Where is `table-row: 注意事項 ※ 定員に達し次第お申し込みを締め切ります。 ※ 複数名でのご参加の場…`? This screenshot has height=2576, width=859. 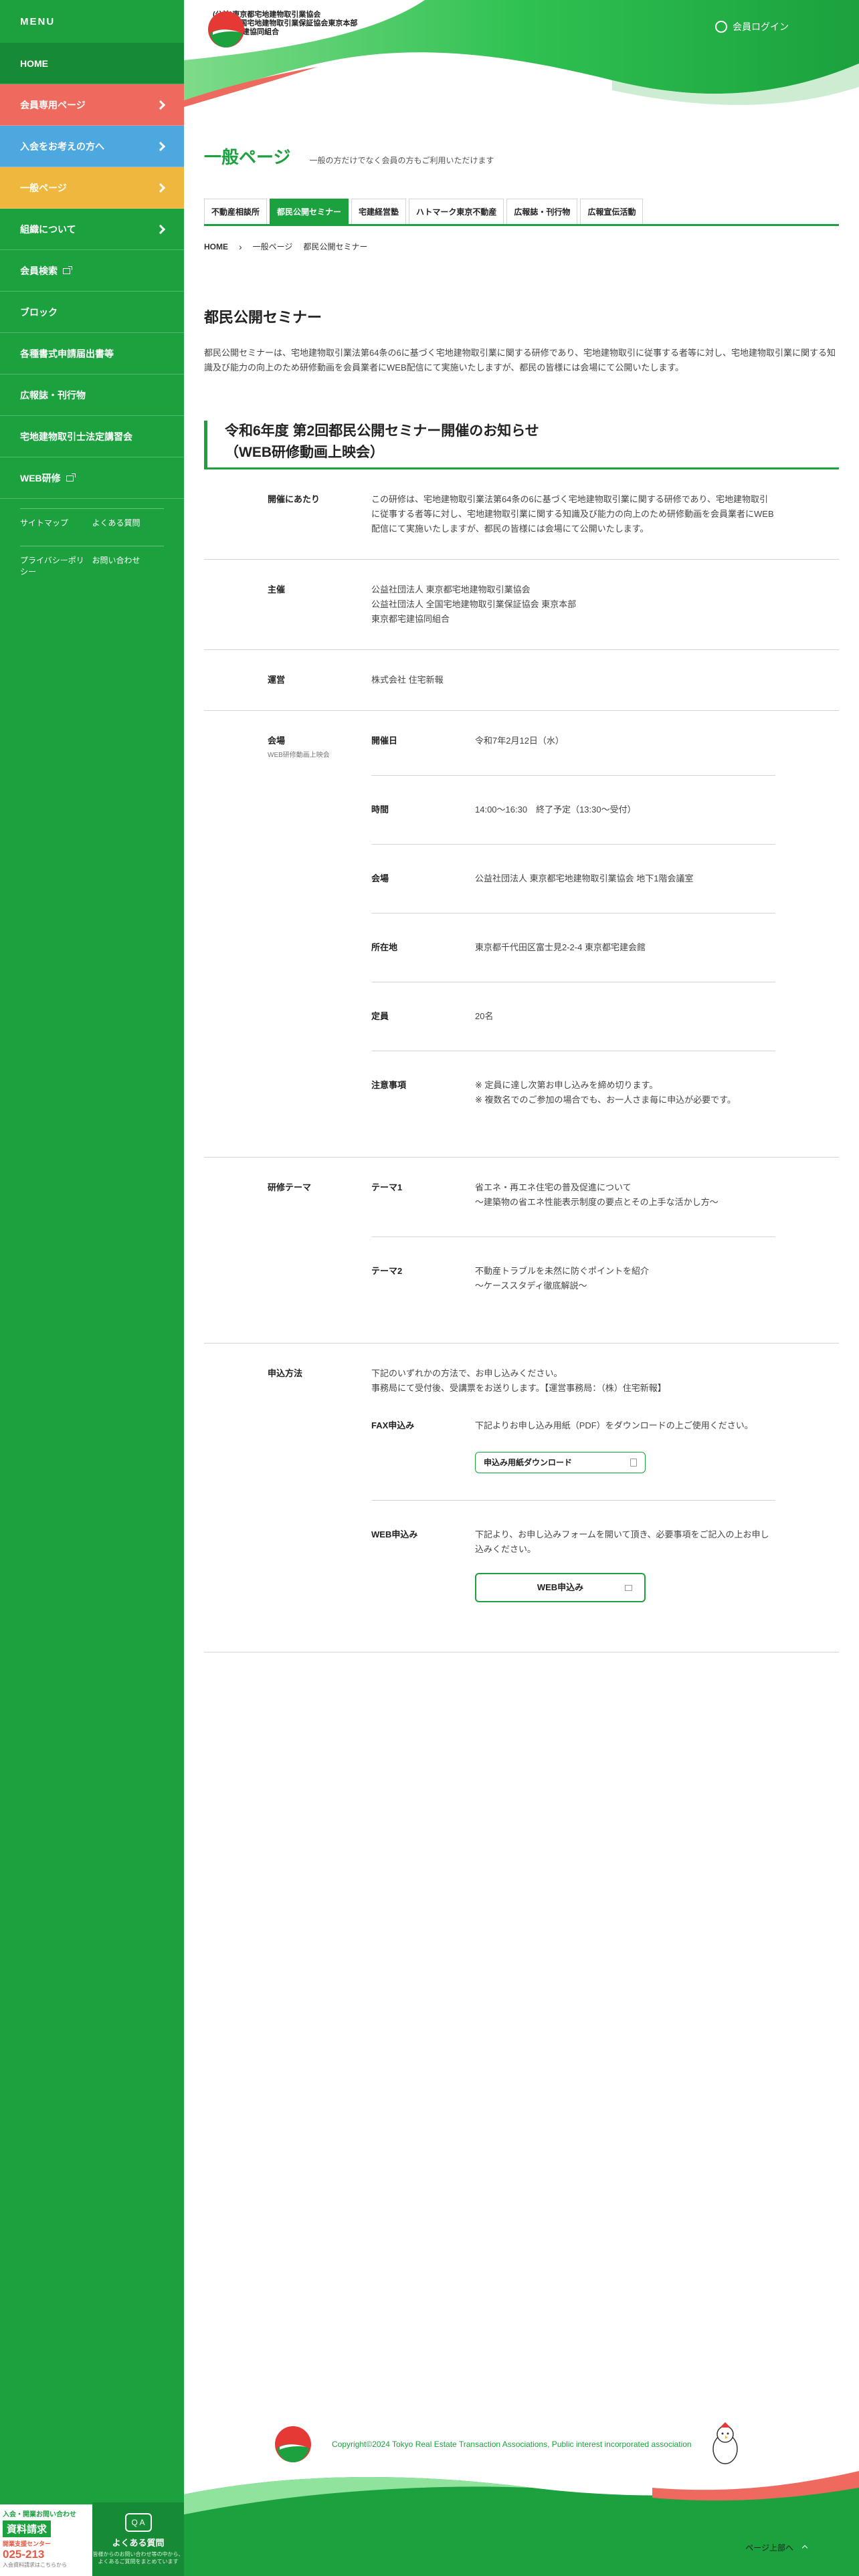
table-row: 注意事項 ※ 定員に達し次第お申し込みを締め切ります。 ※ 複数名でのご参加の場… is located at coordinates (573, 1092).